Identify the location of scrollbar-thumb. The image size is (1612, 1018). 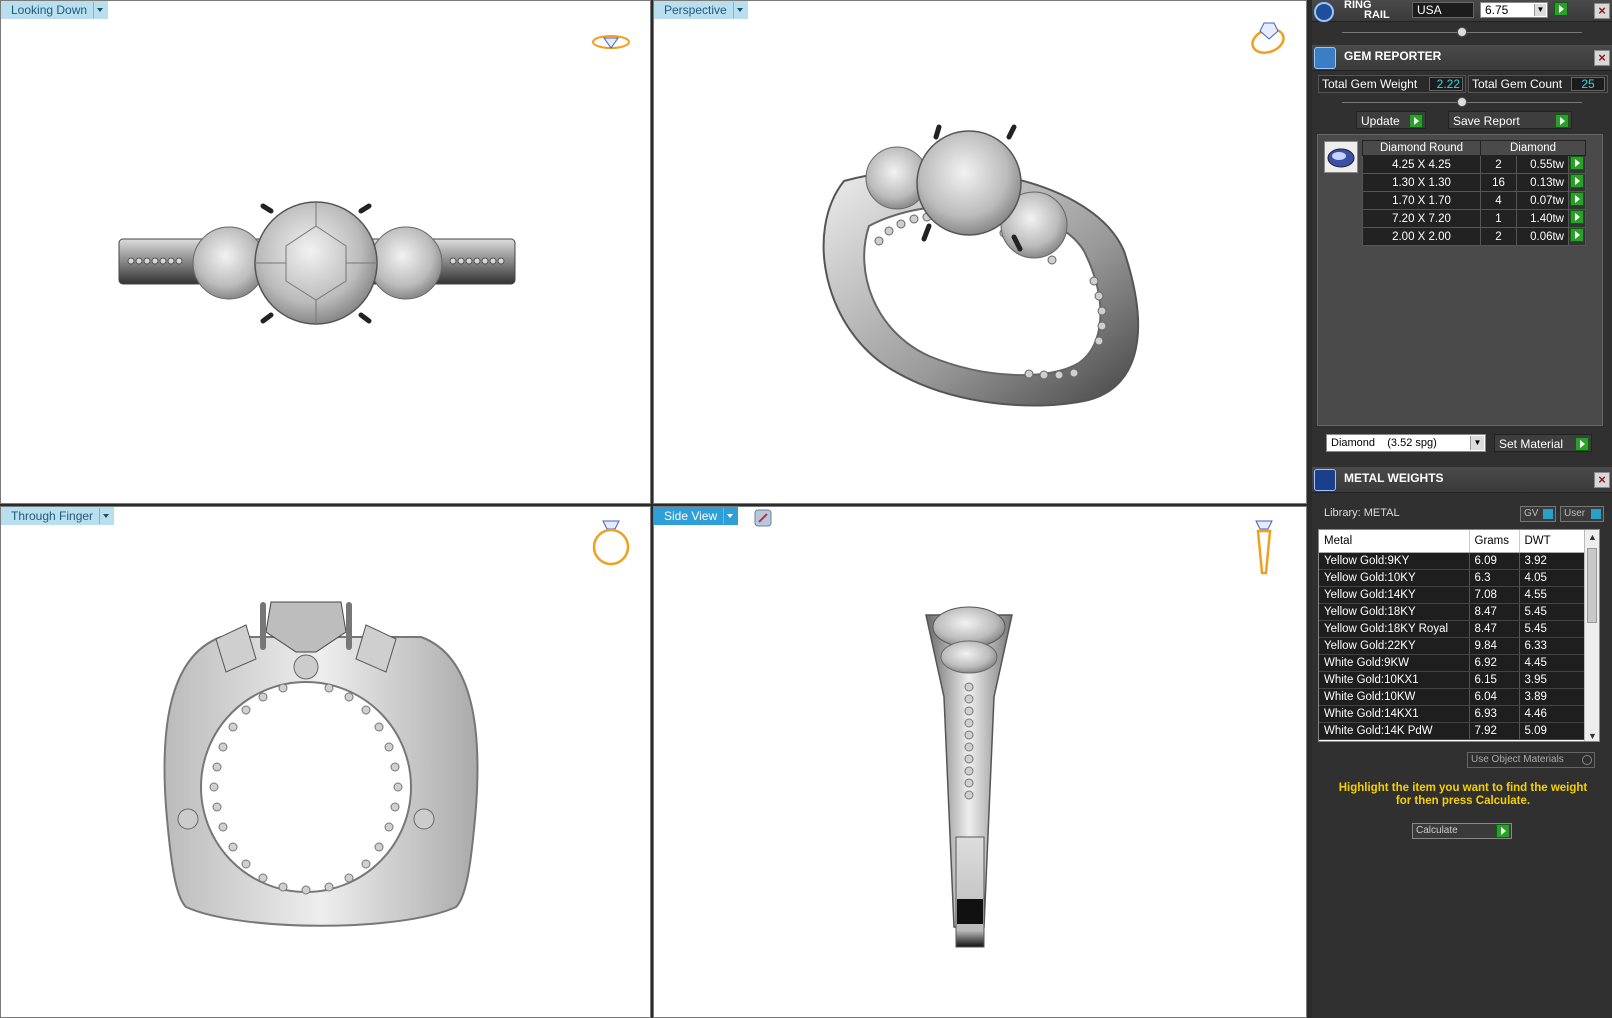
(1592, 585).